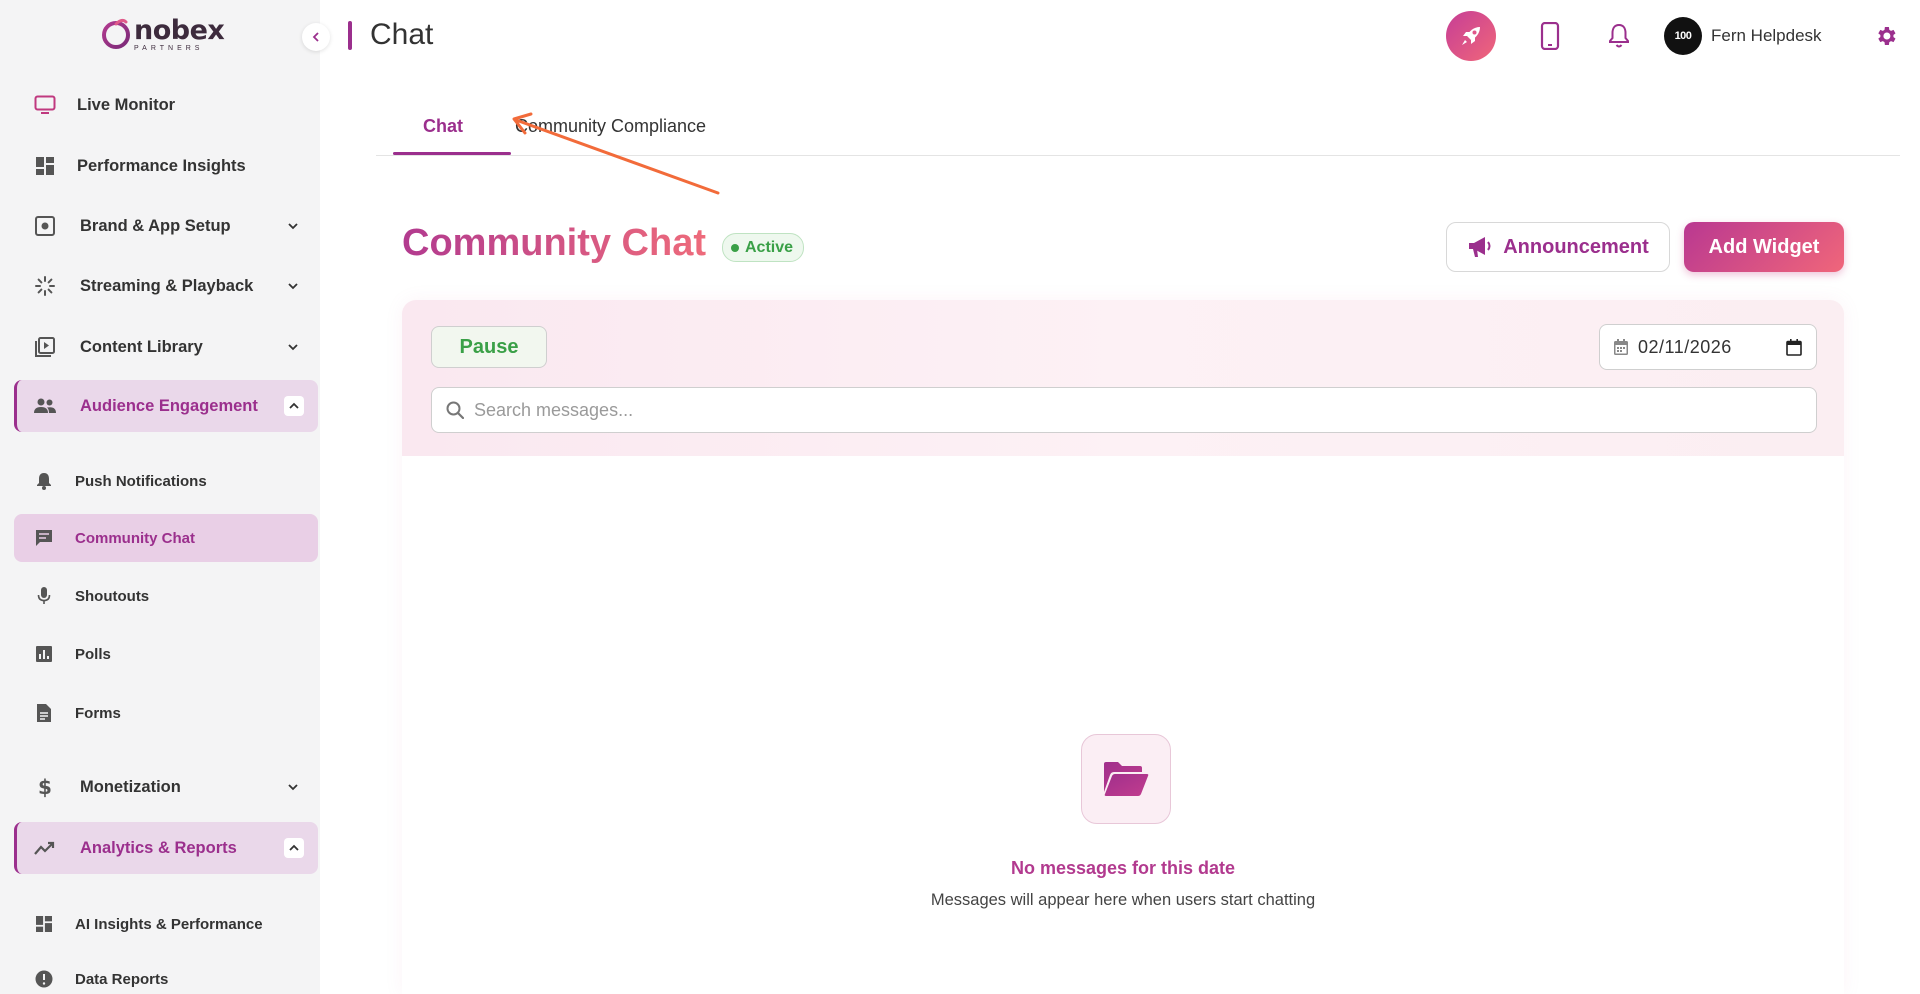 Image resolution: width=1920 pixels, height=994 pixels. I want to click on tabs-divider, so click(1138, 155).